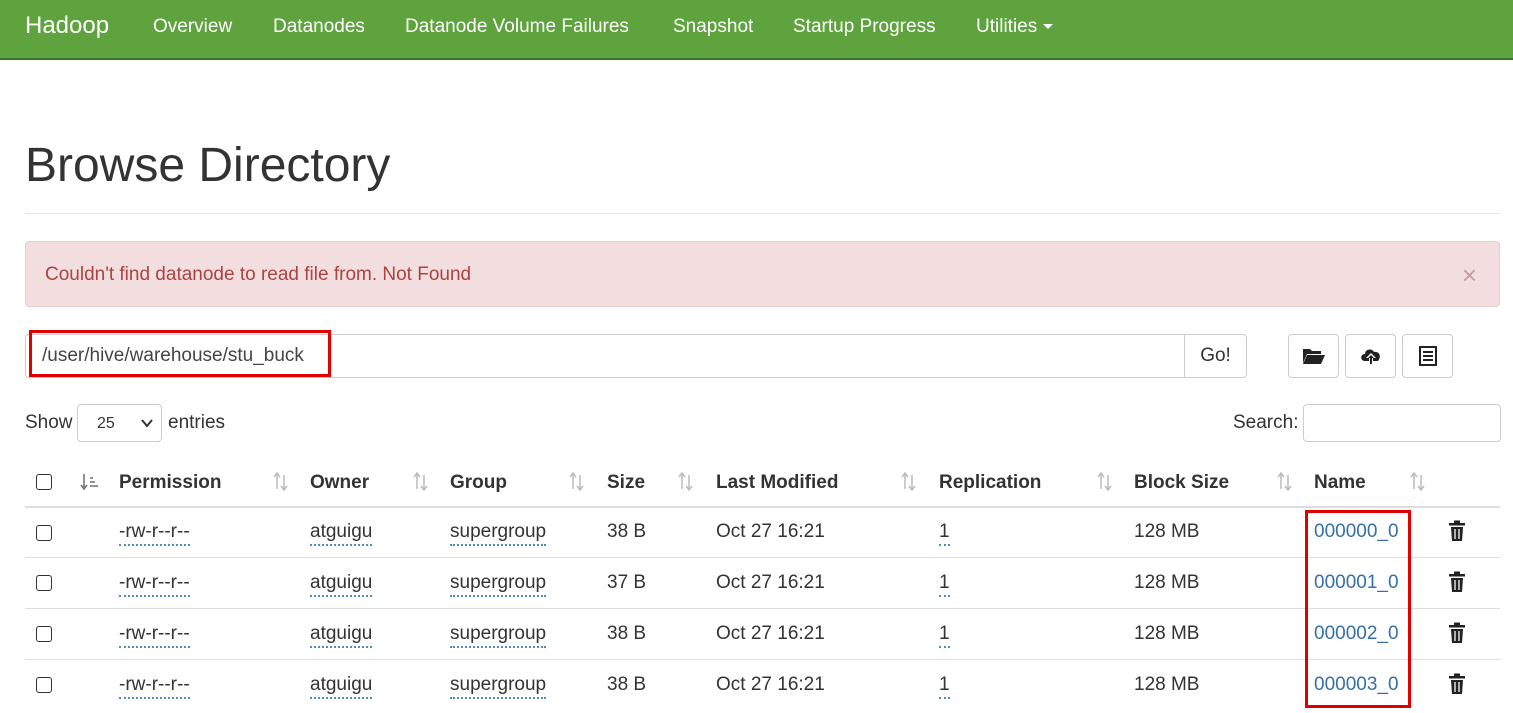  Describe the element at coordinates (67, 26) in the screenshot. I see `brand-logo: Hadoop` at that location.